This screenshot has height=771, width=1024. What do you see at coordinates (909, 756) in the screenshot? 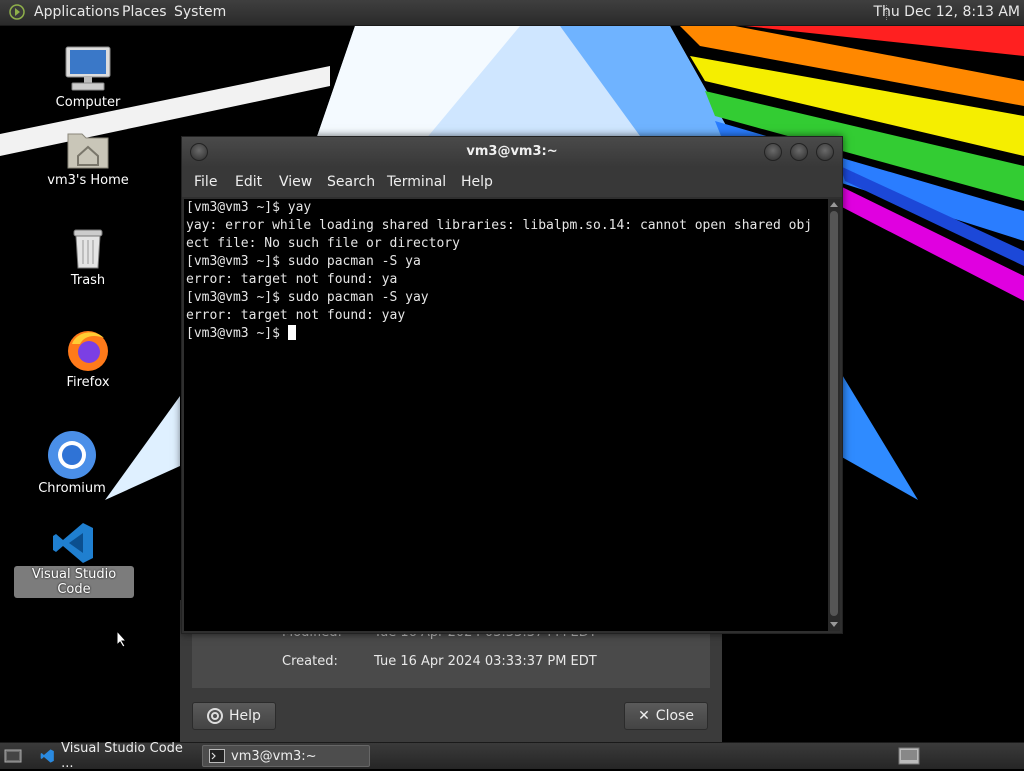
I see `workspace-switcher-icon` at bounding box center [909, 756].